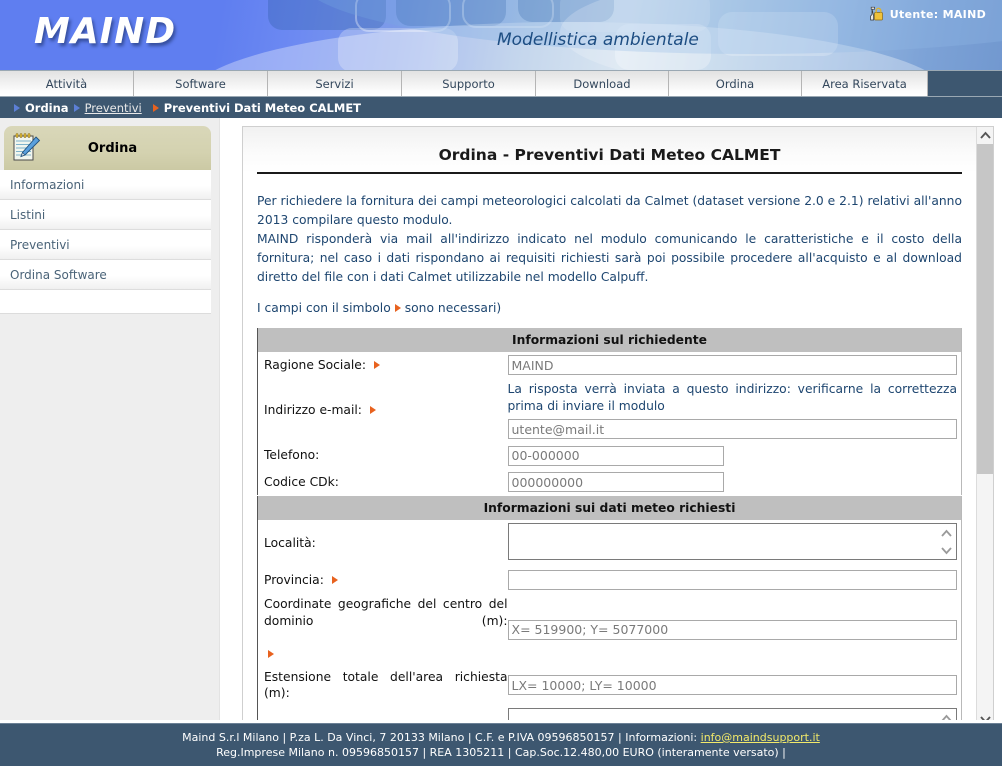  What do you see at coordinates (760, 737) in the screenshot?
I see `footer-email-link: info@maindsupport.it` at bounding box center [760, 737].